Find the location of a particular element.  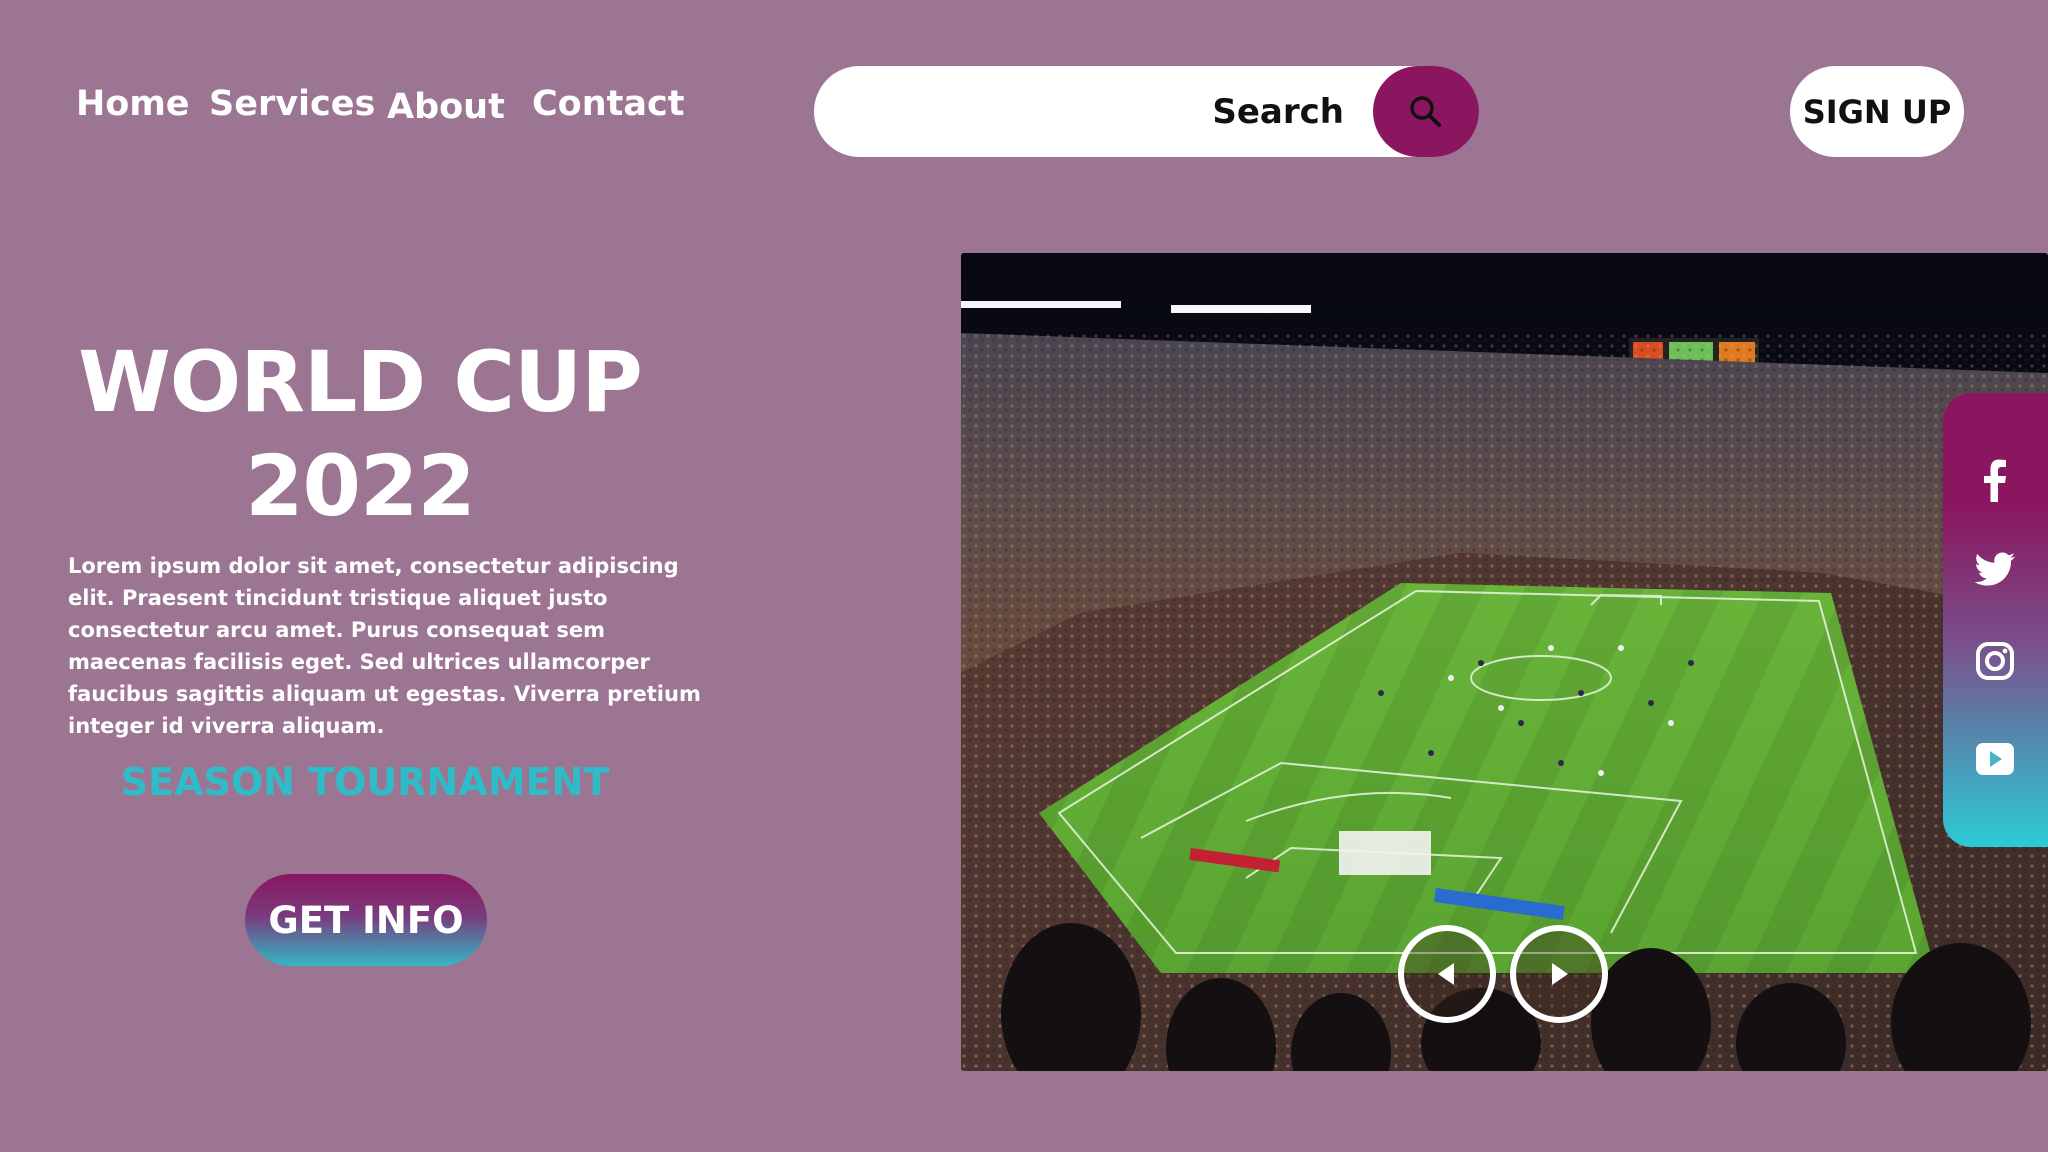

prev-arrow-icon is located at coordinates (1446, 974).